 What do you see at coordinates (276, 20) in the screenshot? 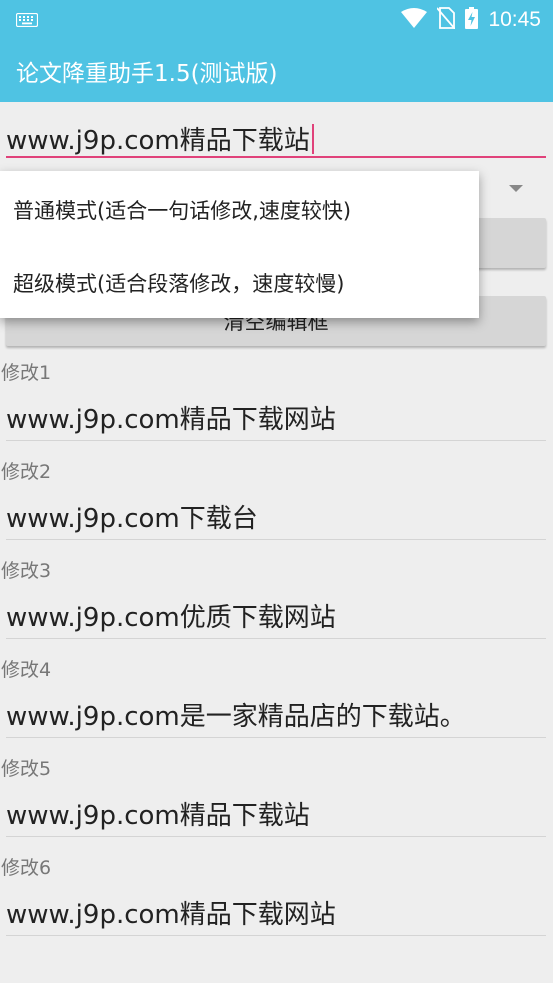
I see `status-bar: 10:45` at bounding box center [276, 20].